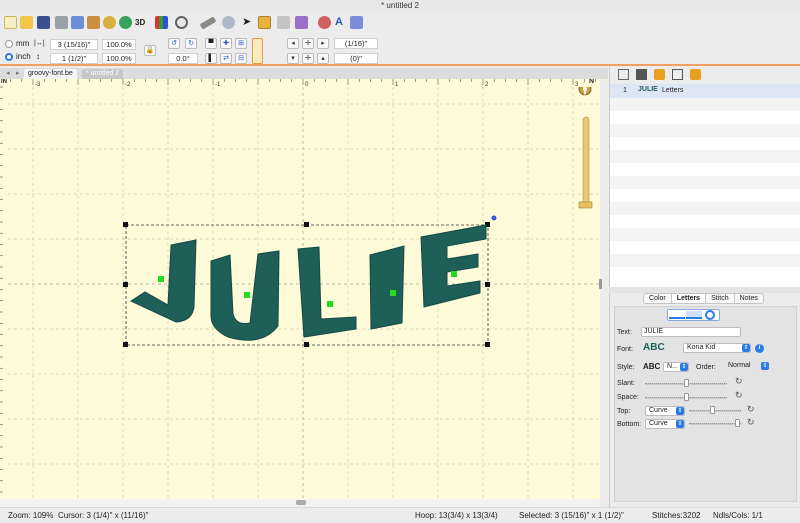  Describe the element at coordinates (181, 22) in the screenshot. I see `magnifier-icon` at that location.